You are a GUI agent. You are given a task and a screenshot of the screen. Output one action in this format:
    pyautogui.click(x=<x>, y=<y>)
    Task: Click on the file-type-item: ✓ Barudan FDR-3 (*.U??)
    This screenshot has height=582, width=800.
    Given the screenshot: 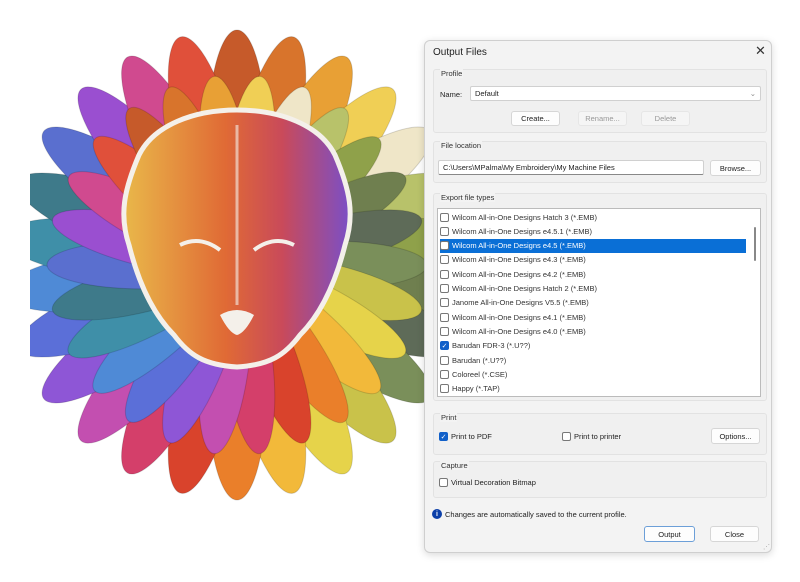 What is the action you would take?
    pyautogui.click(x=593, y=346)
    